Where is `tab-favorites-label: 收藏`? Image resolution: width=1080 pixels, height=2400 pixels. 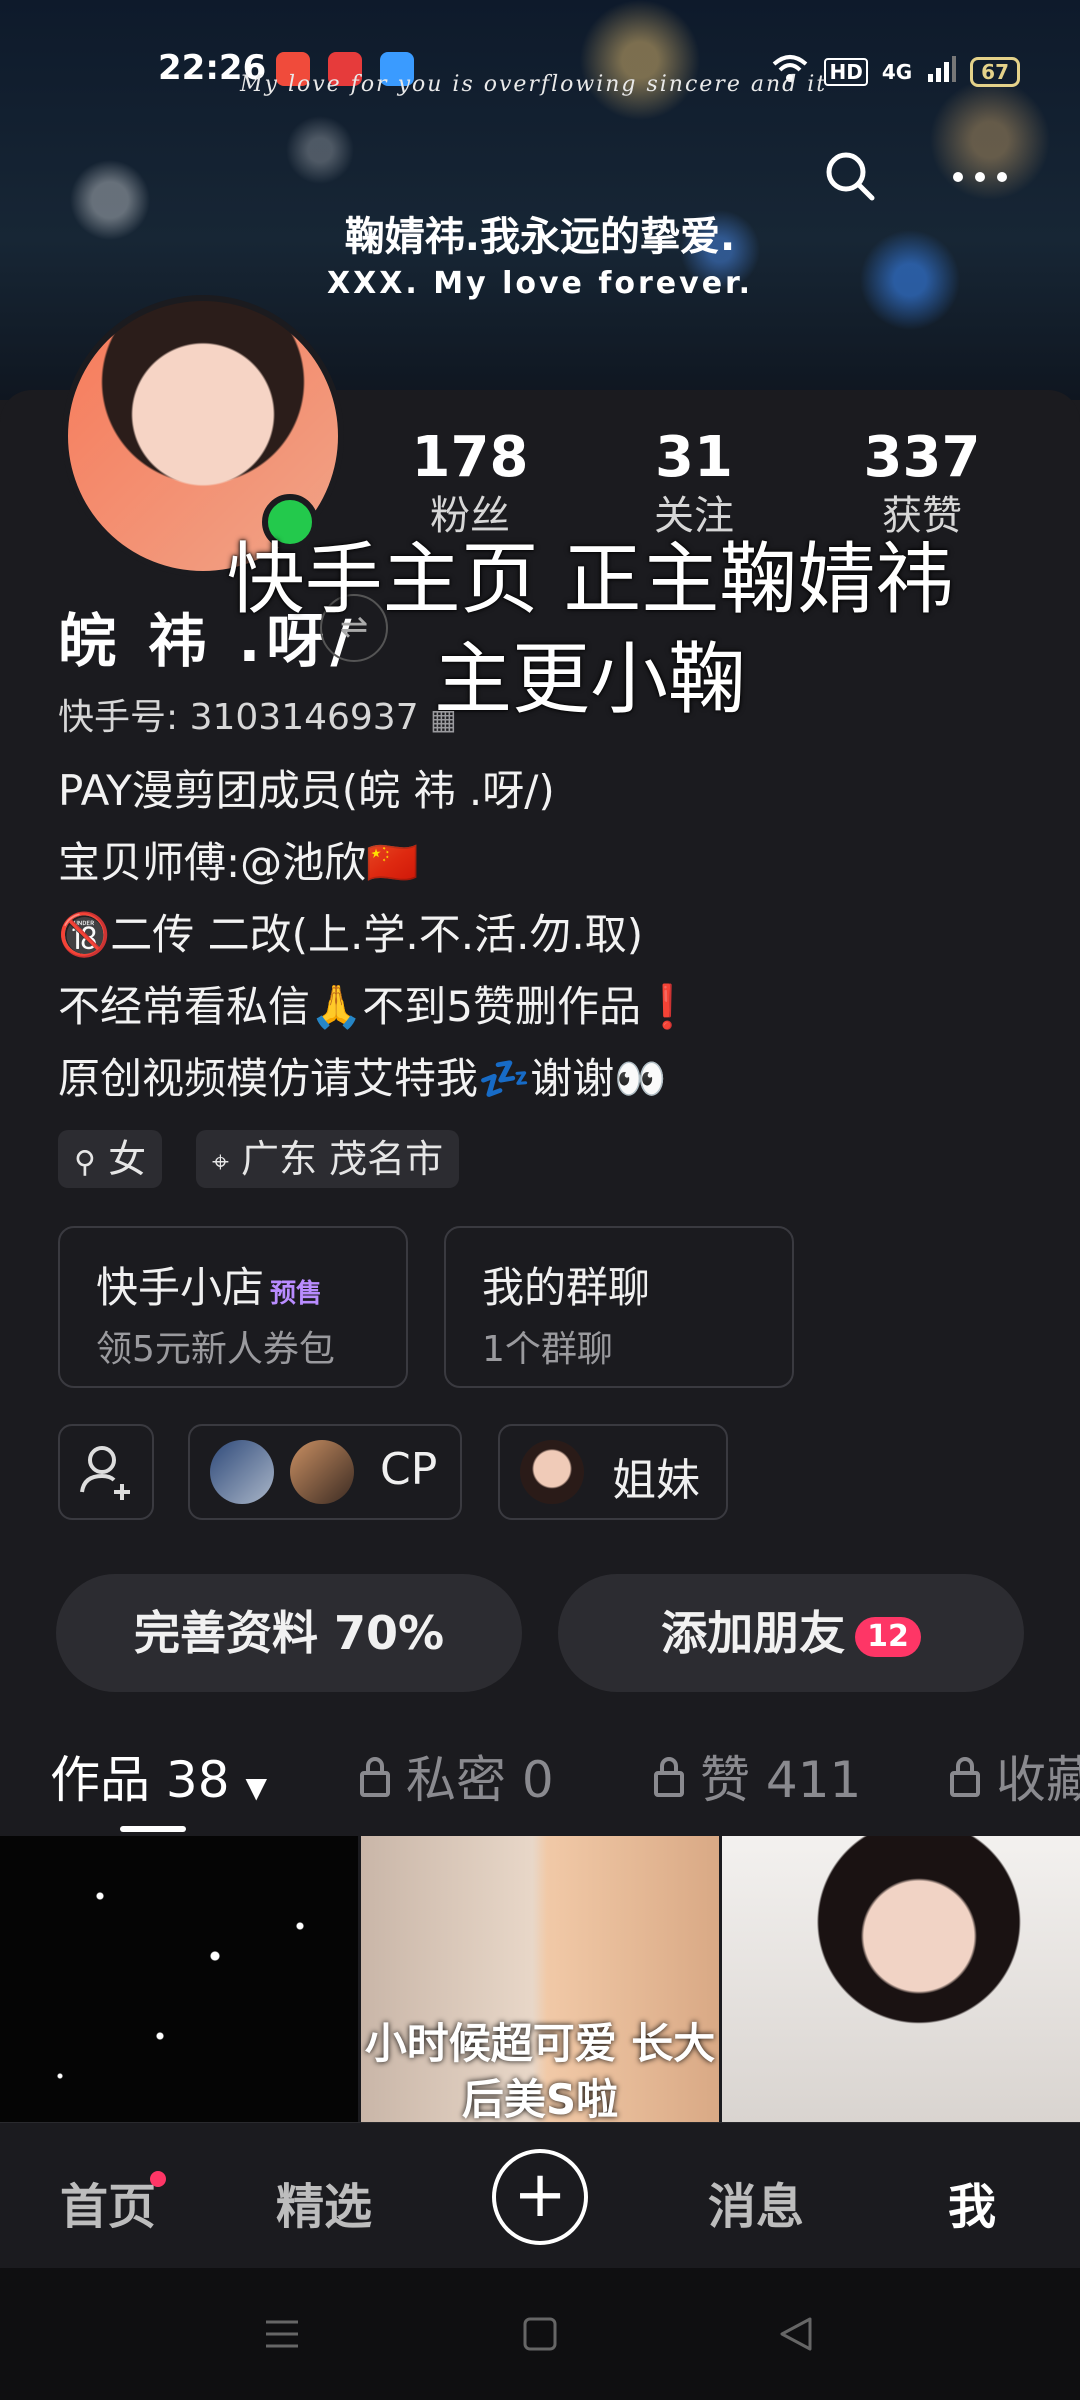
tab-favorites-label: 收藏 is located at coordinates (1038, 1780).